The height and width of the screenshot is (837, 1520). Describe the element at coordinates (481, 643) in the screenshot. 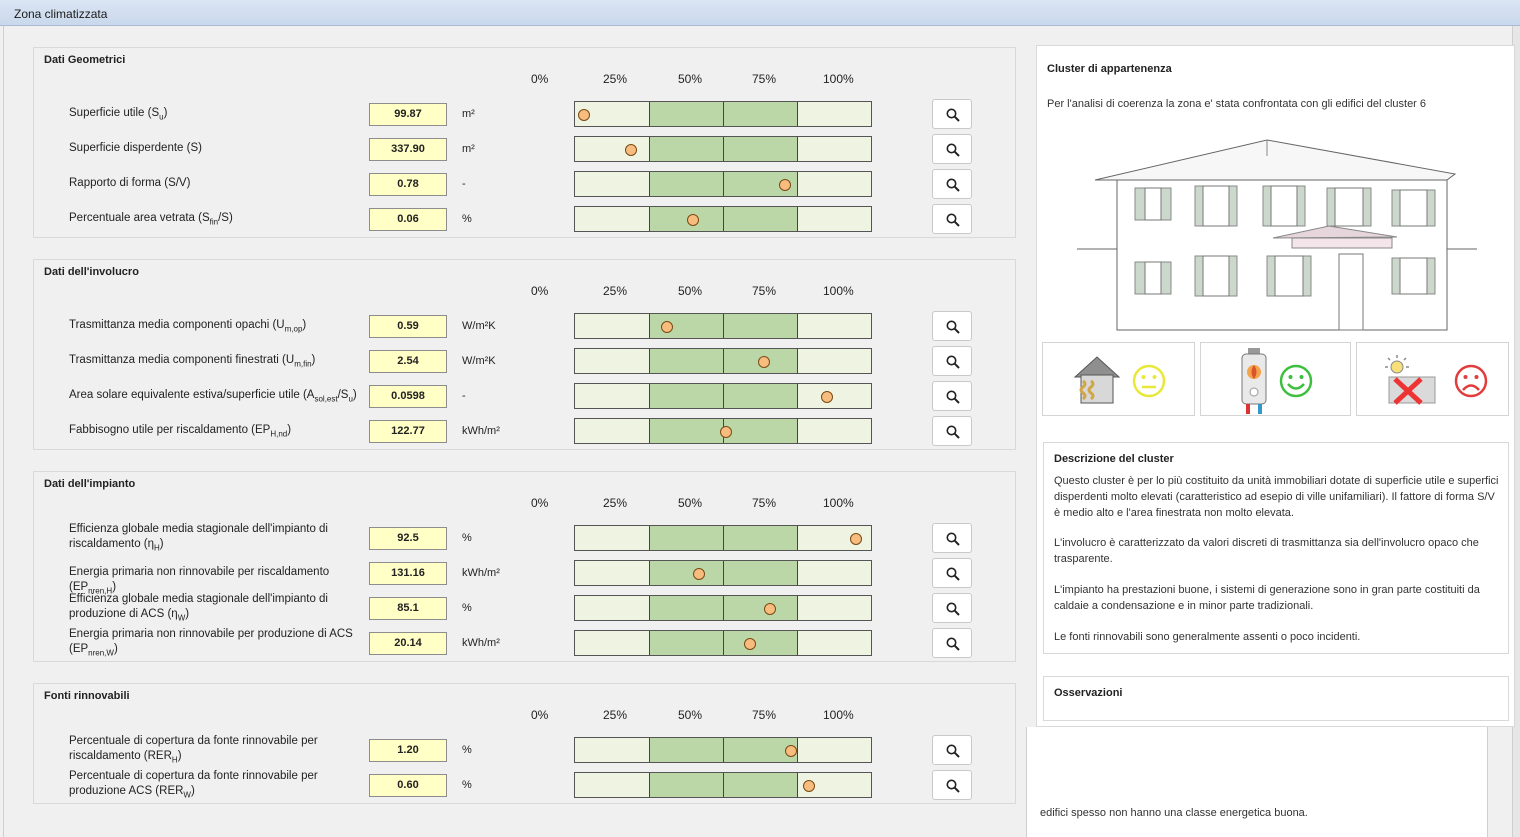

I see `unit-label: kWh/m²` at that location.